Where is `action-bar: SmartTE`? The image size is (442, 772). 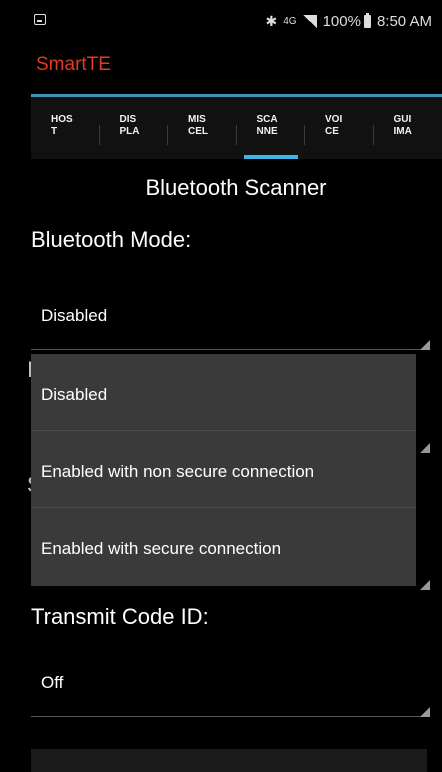
action-bar: SmartTE is located at coordinates (221, 70).